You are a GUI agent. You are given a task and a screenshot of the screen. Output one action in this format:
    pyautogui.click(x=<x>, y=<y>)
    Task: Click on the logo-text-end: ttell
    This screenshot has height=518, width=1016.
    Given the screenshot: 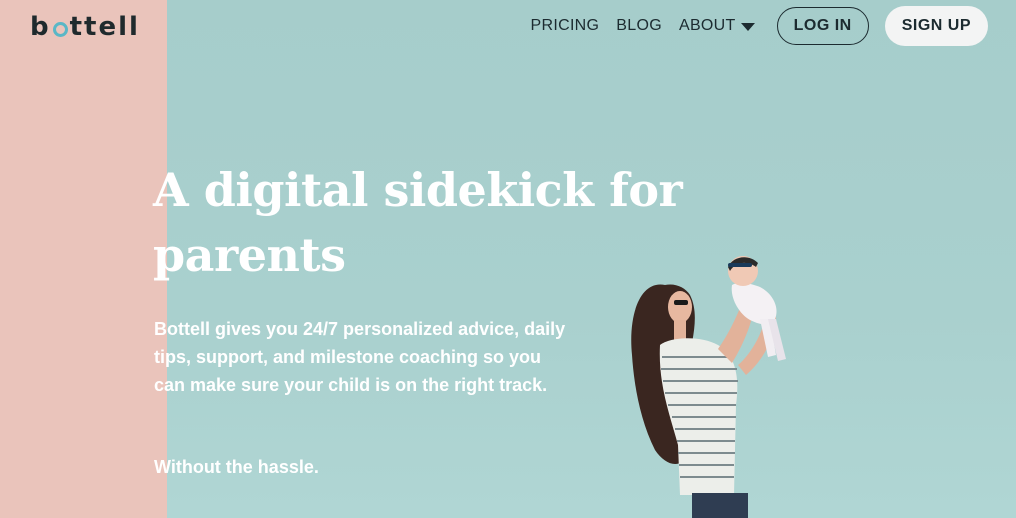 What is the action you would take?
    pyautogui.click(x=104, y=27)
    